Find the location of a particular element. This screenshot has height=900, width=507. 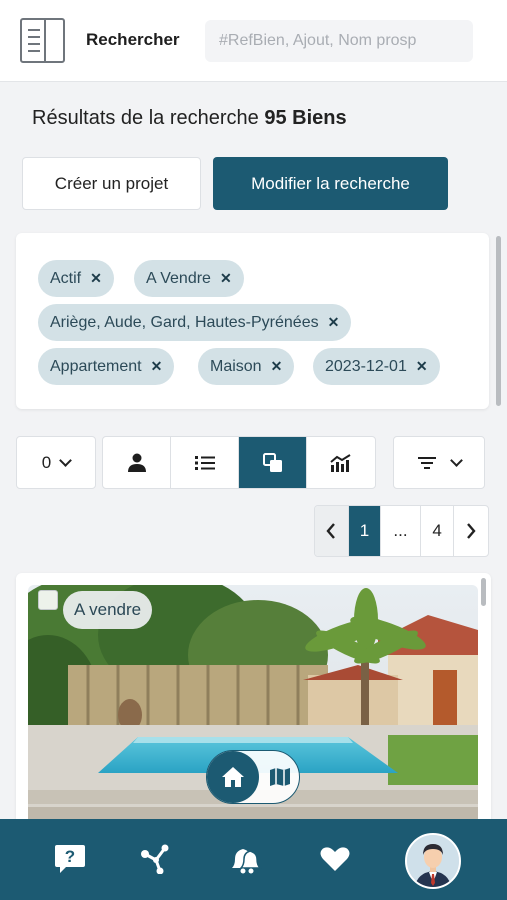

heart-icon is located at coordinates (335, 859).